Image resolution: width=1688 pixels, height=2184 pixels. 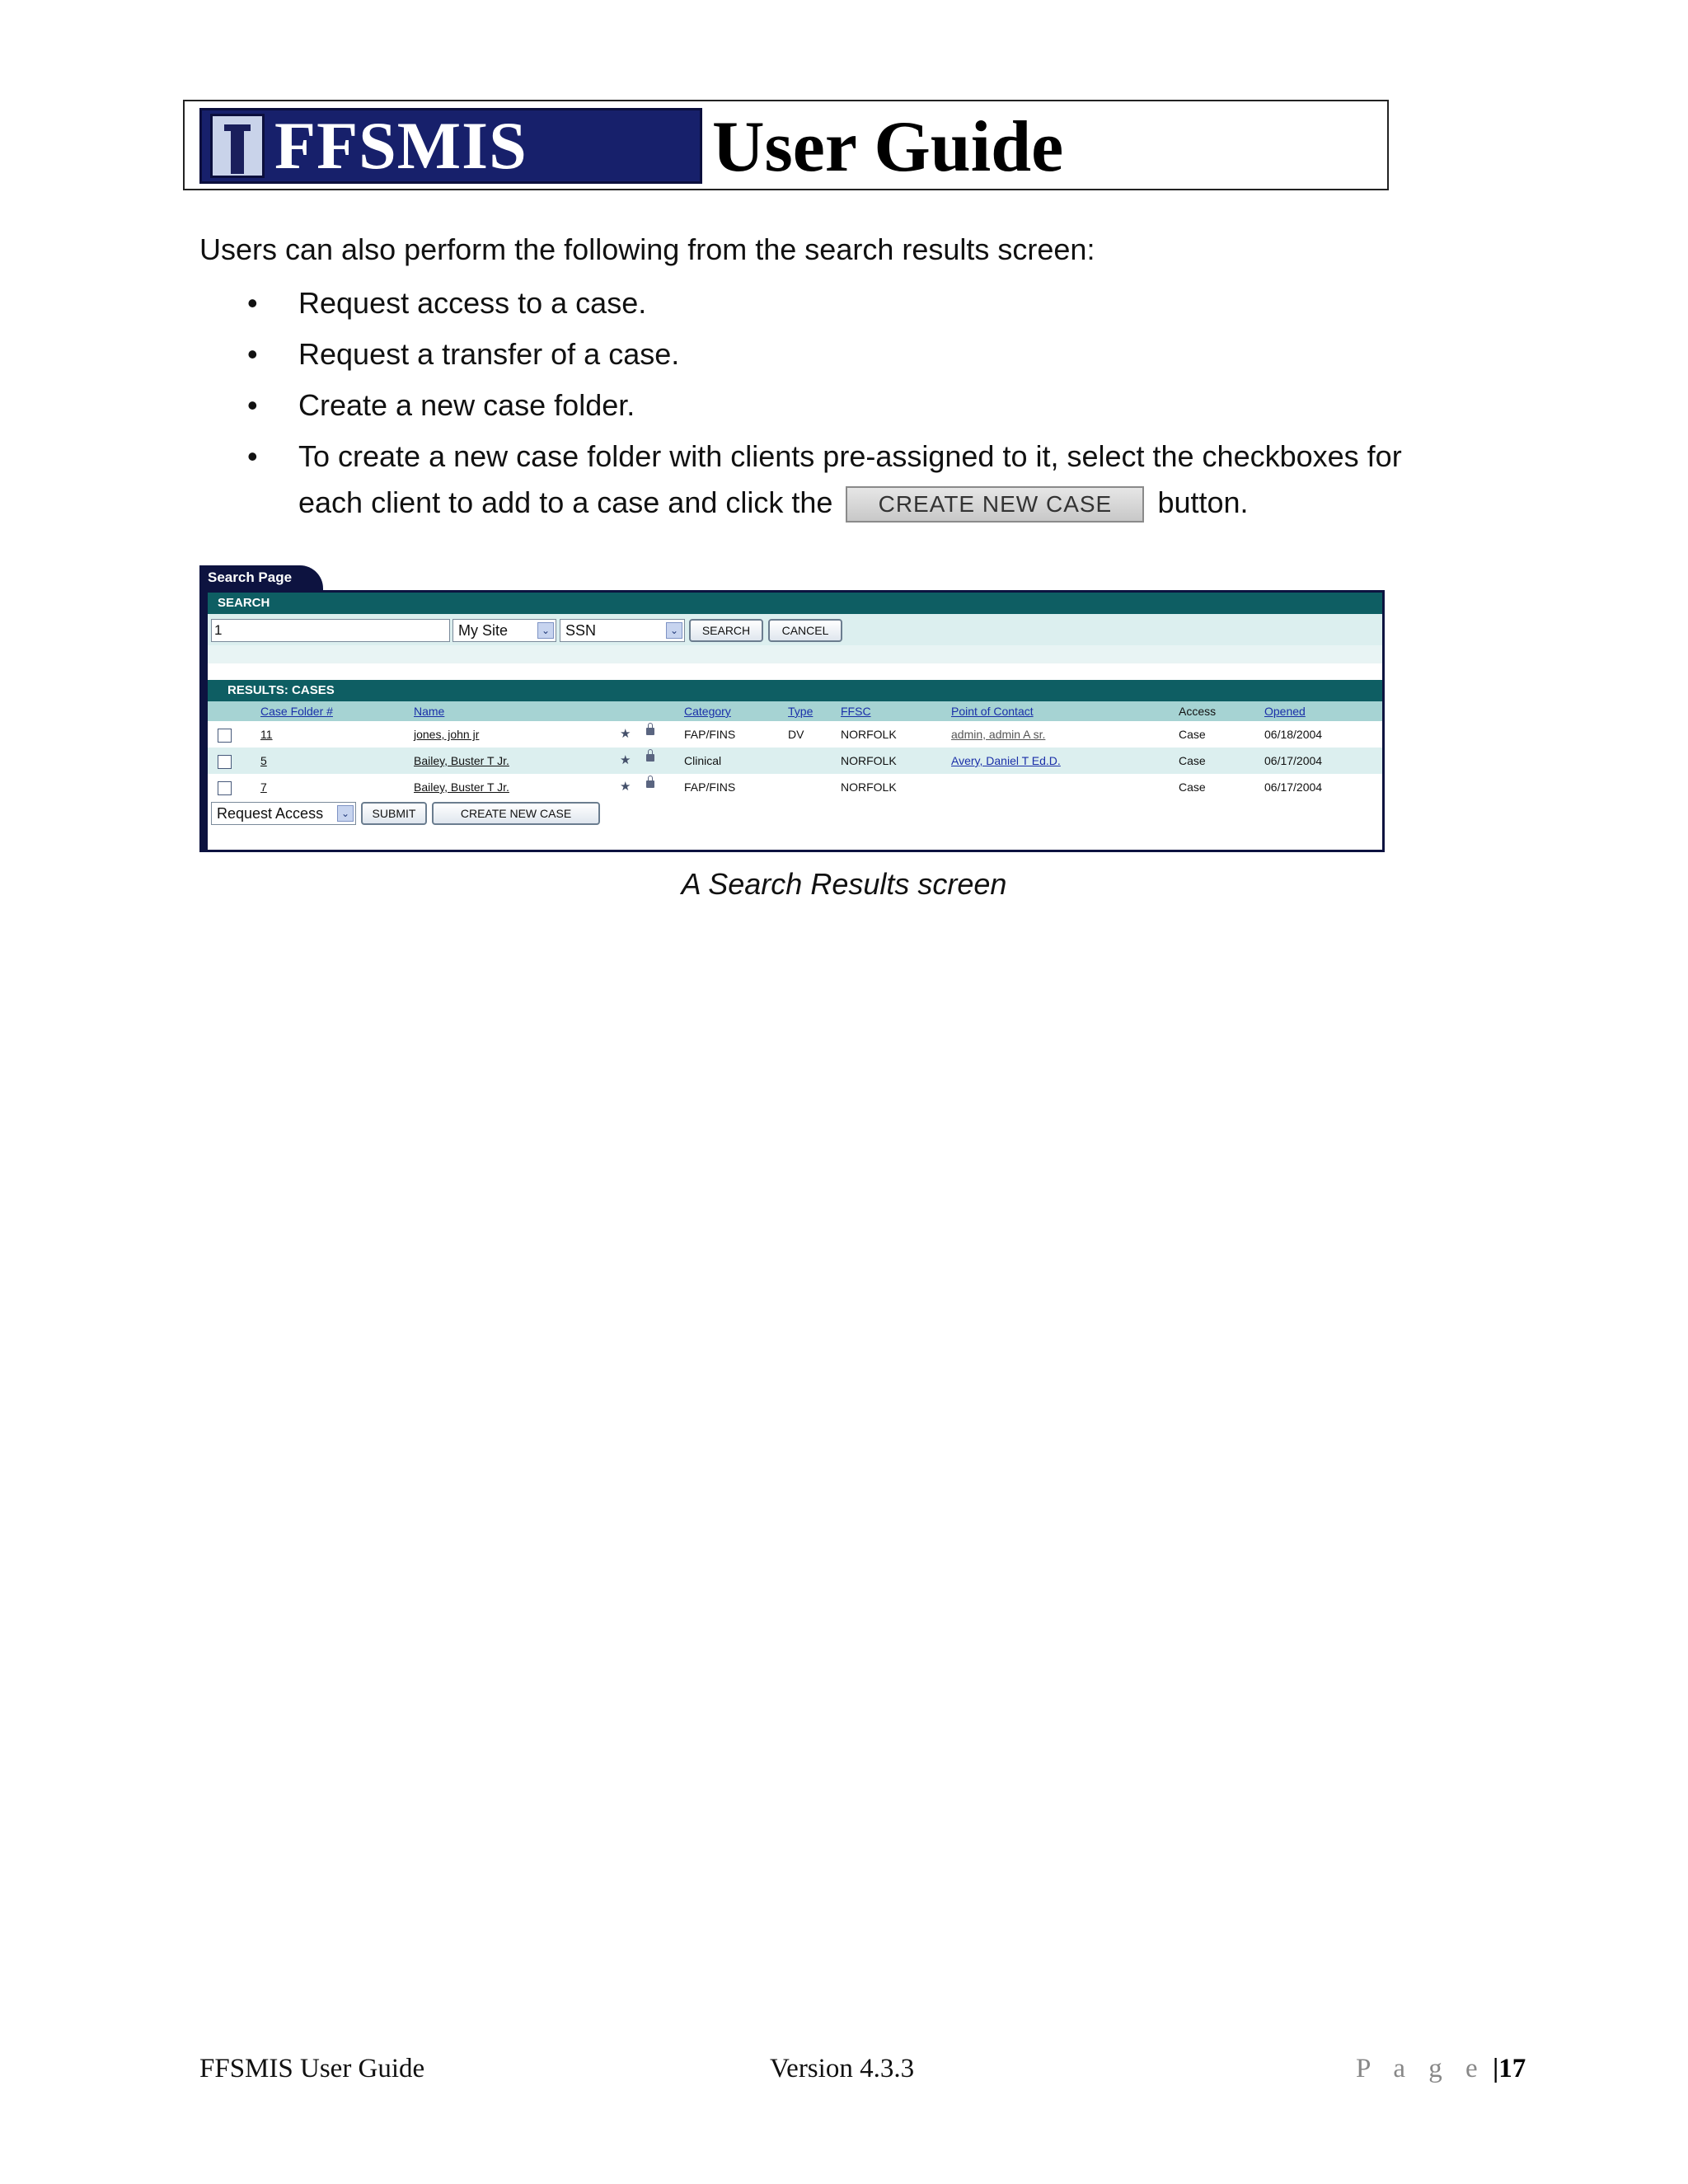 I want to click on column-header-case-folder: Case Folder #, so click(x=296, y=711).